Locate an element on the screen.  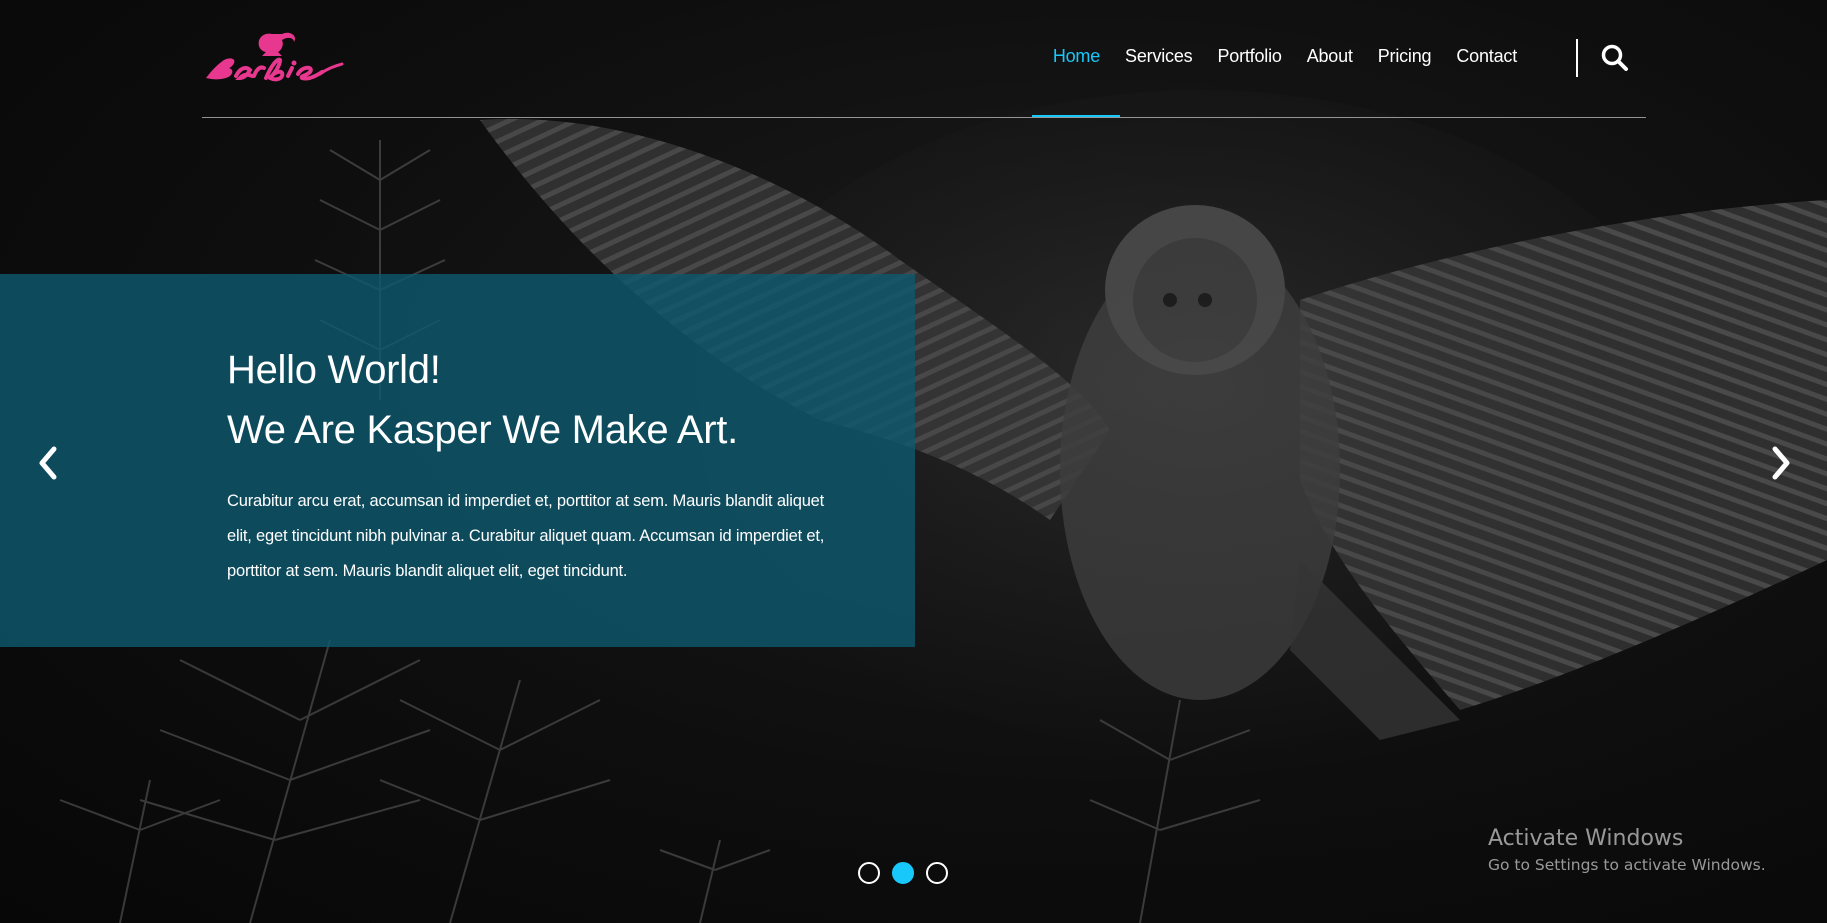
active-nav-underline is located at coordinates (1076, 116).